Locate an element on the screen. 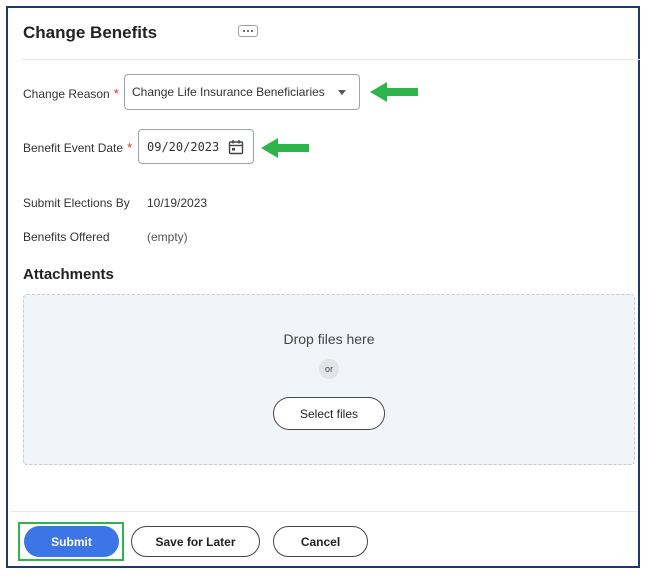 Image resolution: width=649 pixels, height=576 pixels. benefits-offered-label: Benefits Offered is located at coordinates (66, 237).